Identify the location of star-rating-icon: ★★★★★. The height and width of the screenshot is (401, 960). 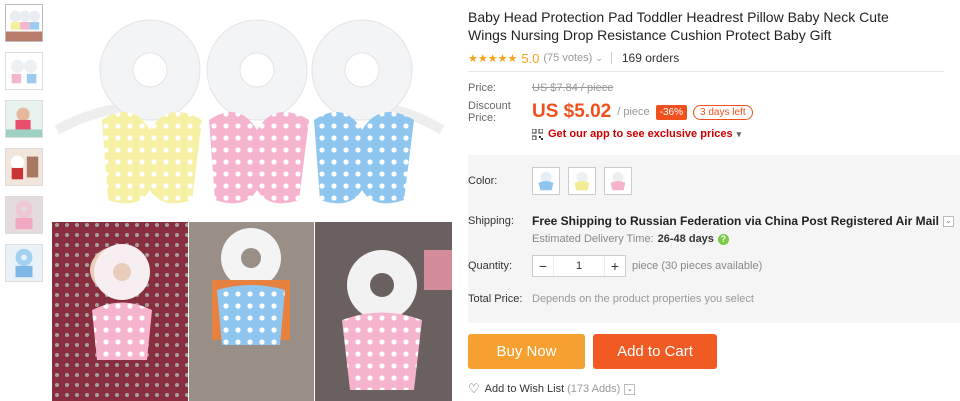
(493, 58).